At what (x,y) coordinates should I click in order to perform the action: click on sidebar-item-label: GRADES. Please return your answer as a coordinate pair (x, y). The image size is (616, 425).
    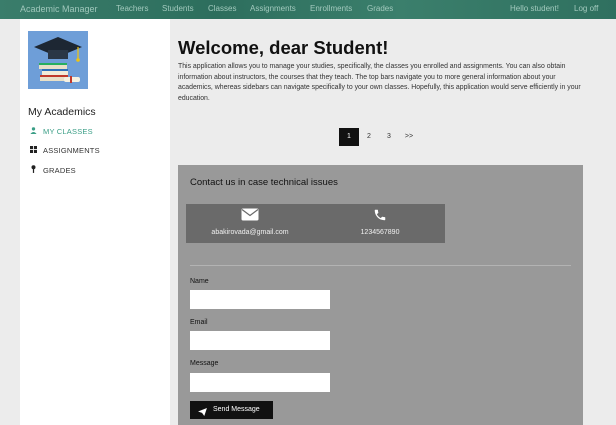
    Looking at the image, I should click on (59, 170).